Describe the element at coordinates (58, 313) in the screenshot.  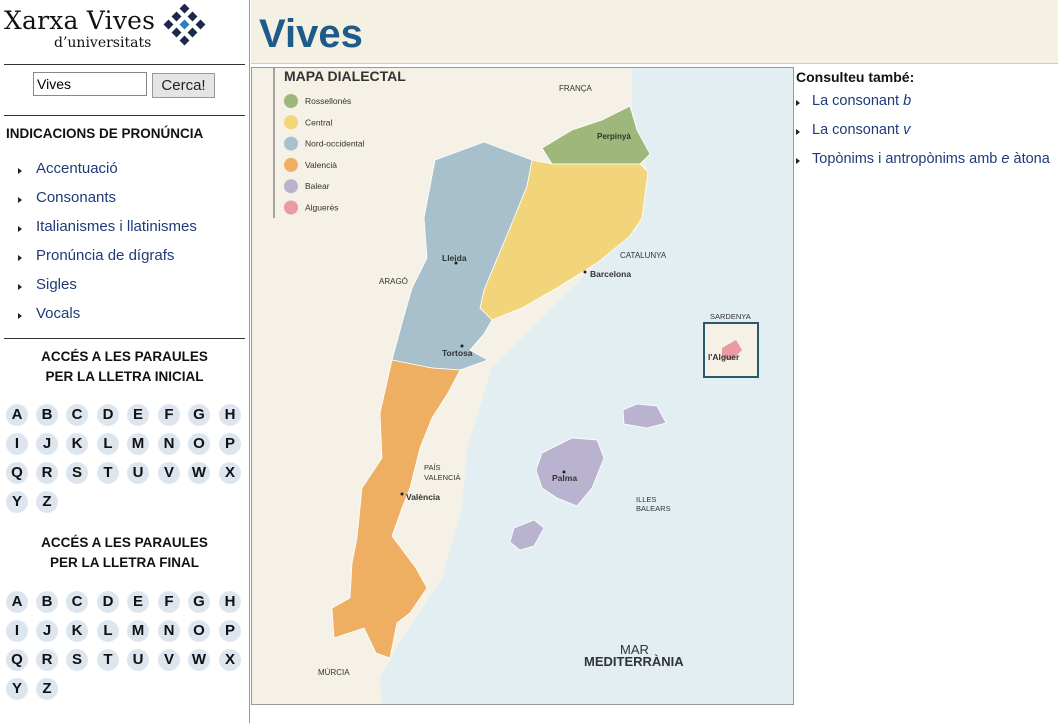
I see `pronunciation-link: Vocals` at that location.